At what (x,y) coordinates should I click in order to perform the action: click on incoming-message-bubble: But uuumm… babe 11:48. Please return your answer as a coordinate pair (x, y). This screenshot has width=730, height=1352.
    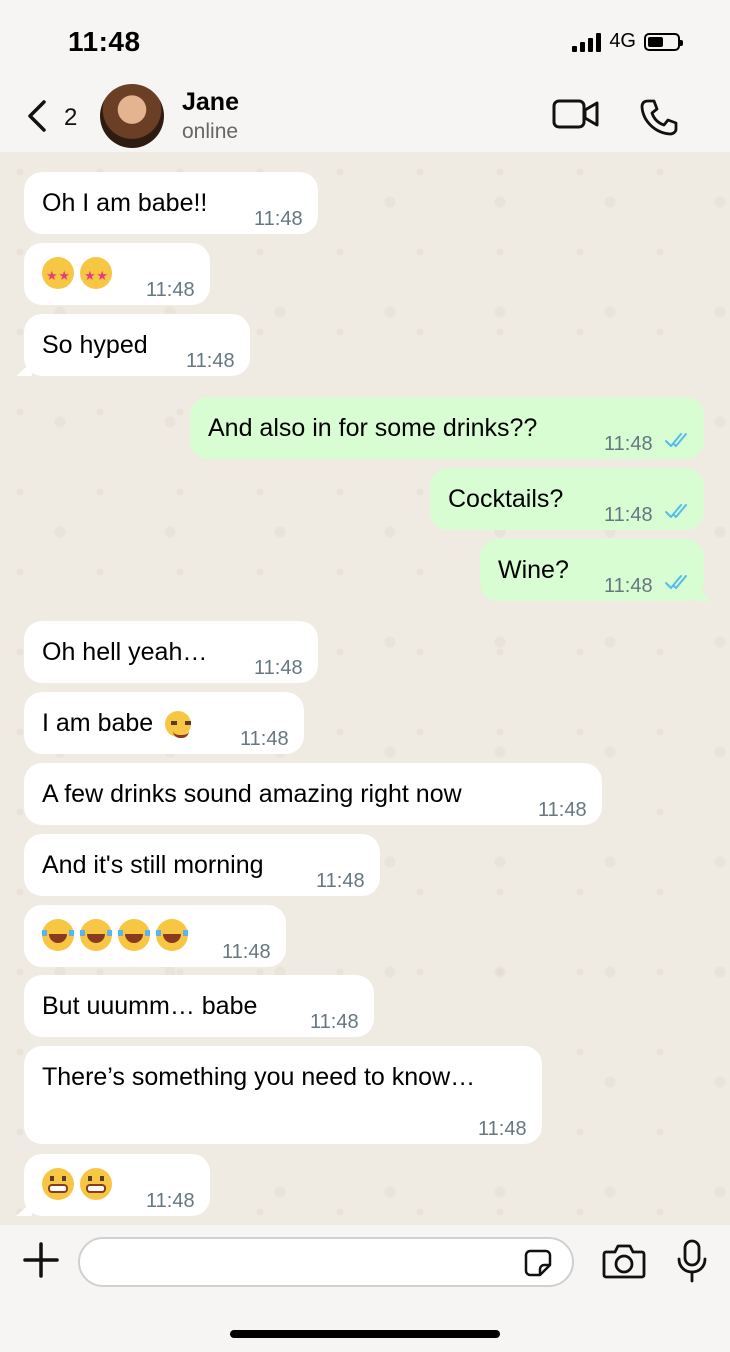
    Looking at the image, I should click on (199, 1006).